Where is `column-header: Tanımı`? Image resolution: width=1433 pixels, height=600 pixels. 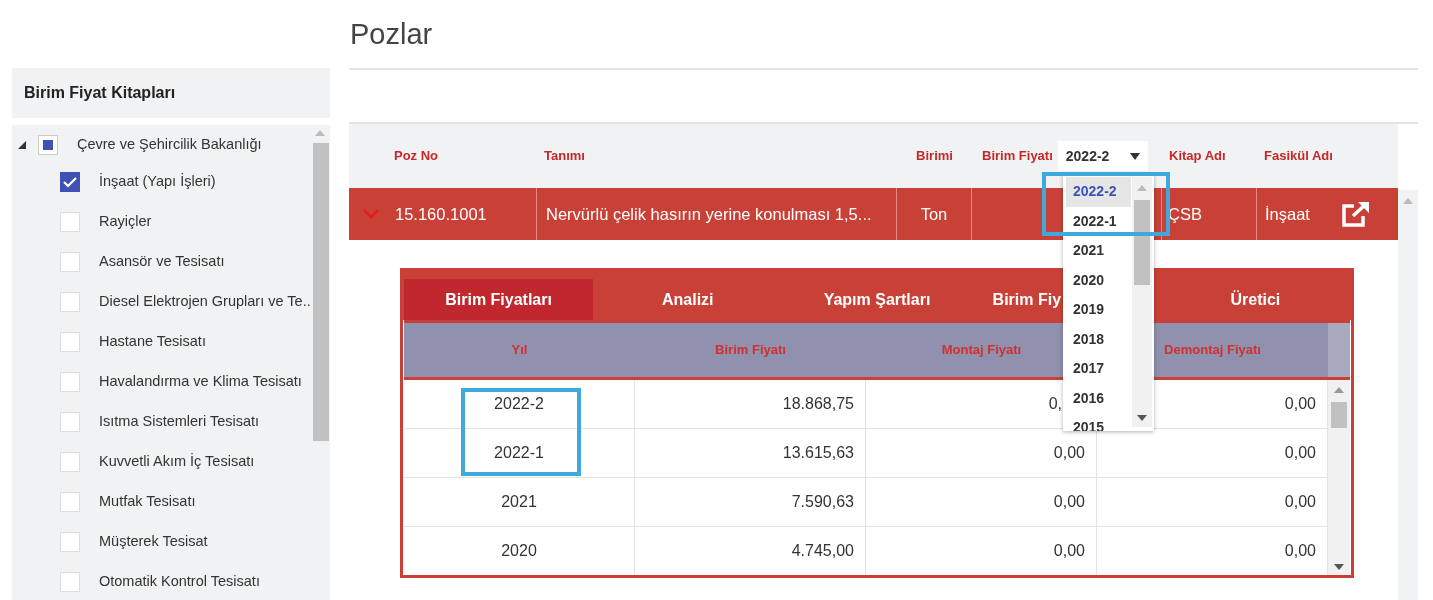 column-header: Tanımı is located at coordinates (717, 156).